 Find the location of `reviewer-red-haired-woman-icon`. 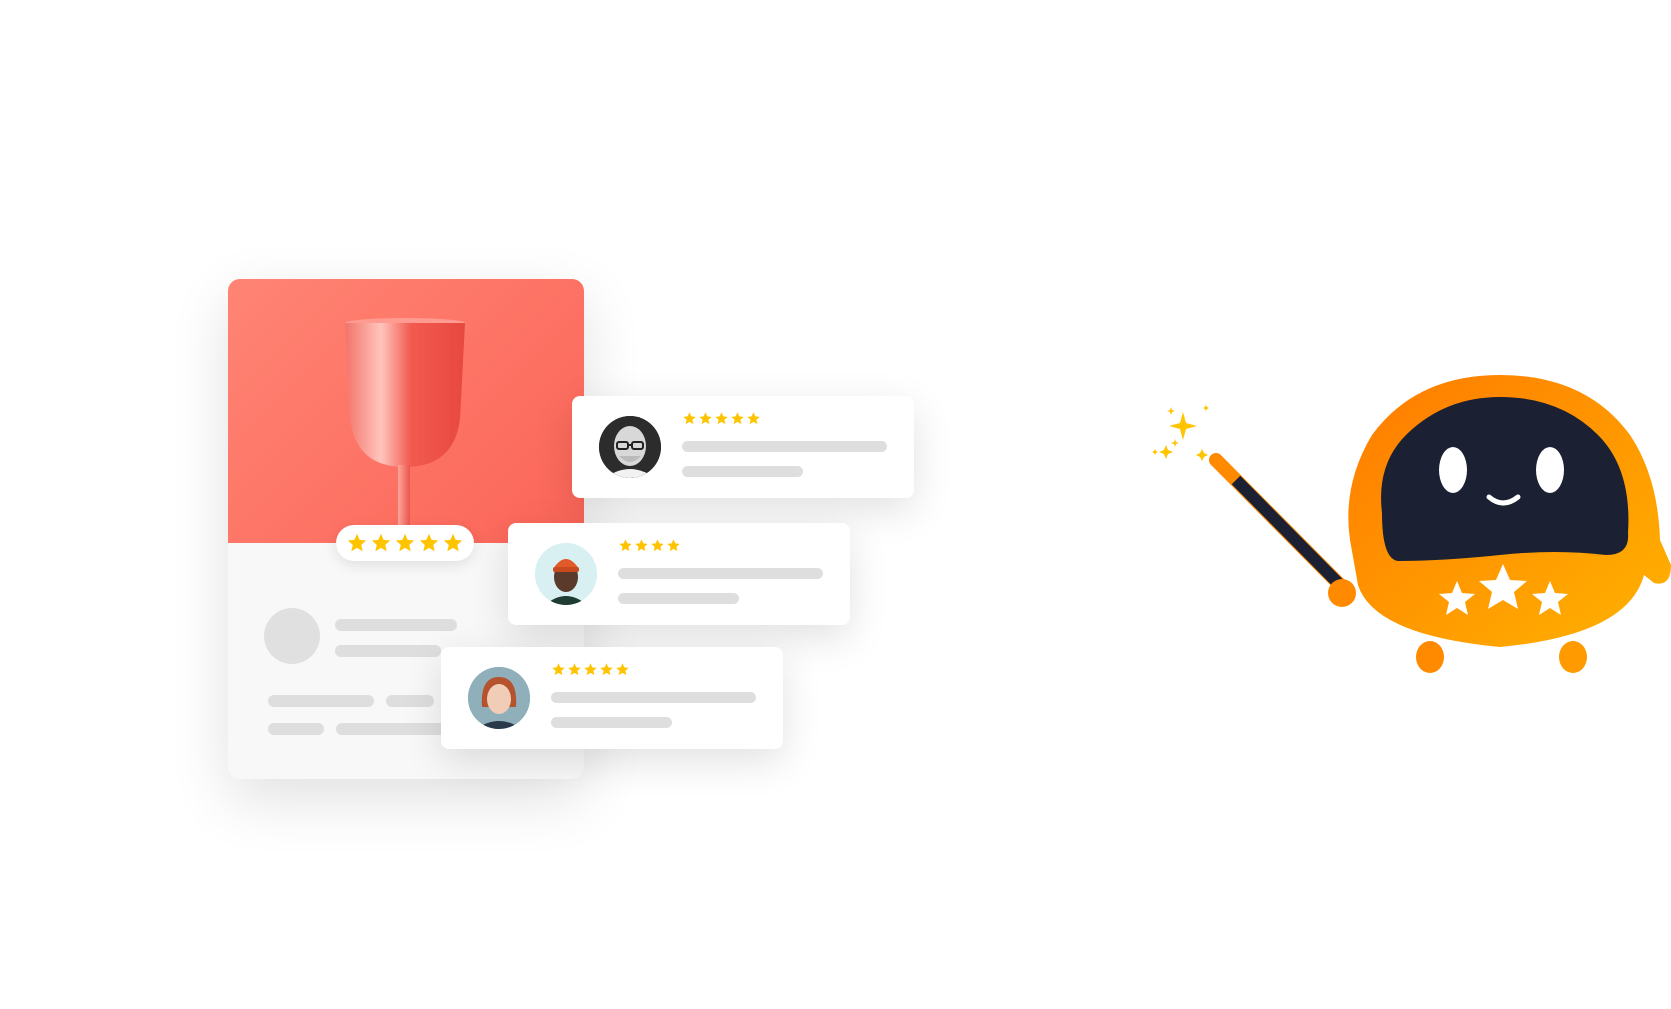

reviewer-red-haired-woman-icon is located at coordinates (499, 698).